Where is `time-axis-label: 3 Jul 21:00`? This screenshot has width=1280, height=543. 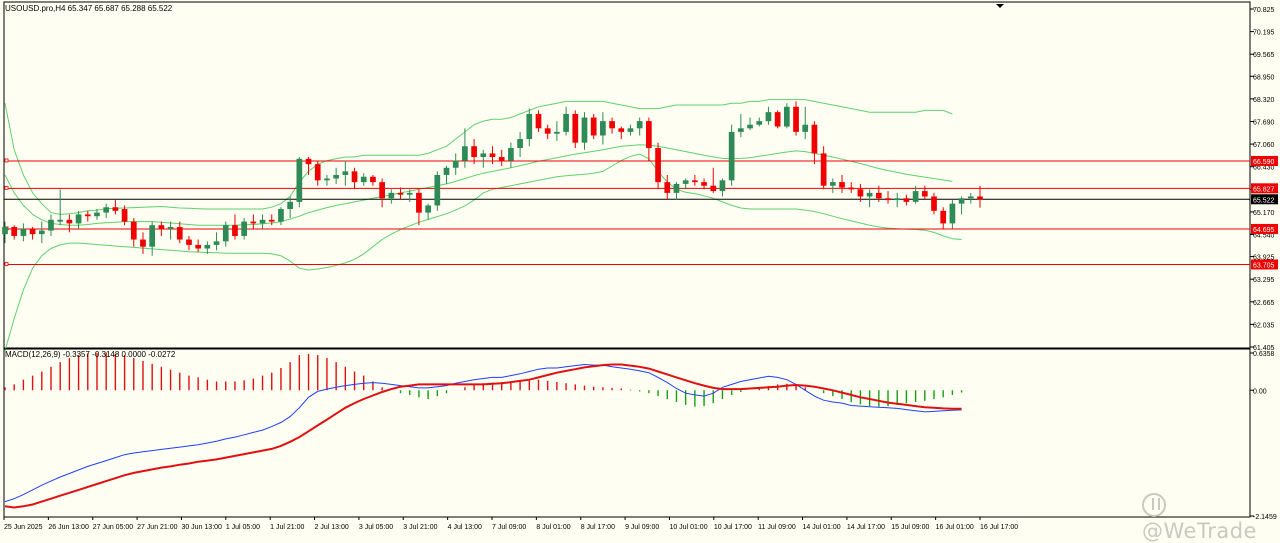
time-axis-label: 3 Jul 21:00 is located at coordinates (420, 527).